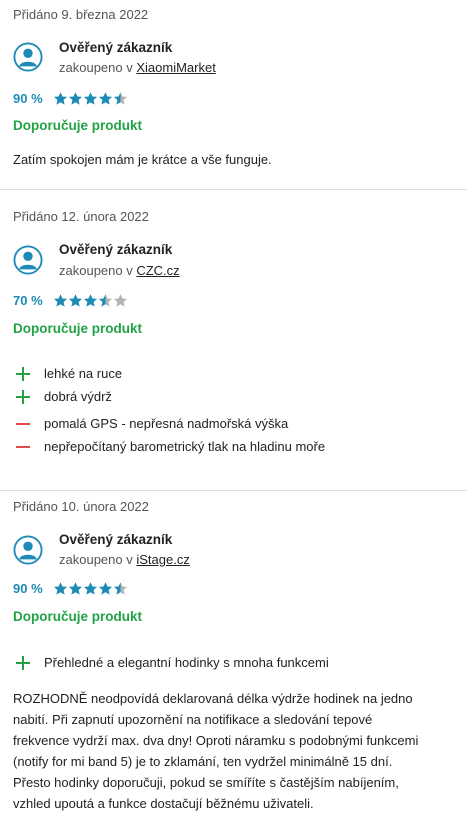 Image resolution: width=467 pixels, height=835 pixels. I want to click on shop-link: CZC.cz, so click(157, 270).